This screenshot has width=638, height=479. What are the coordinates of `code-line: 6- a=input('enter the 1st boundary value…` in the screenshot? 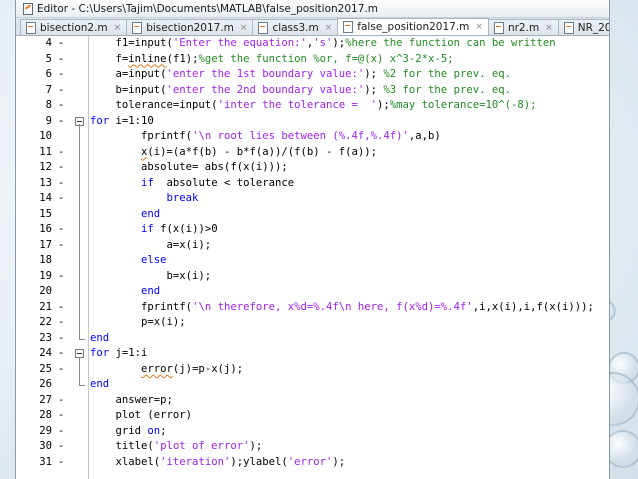 It's located at (312, 75).